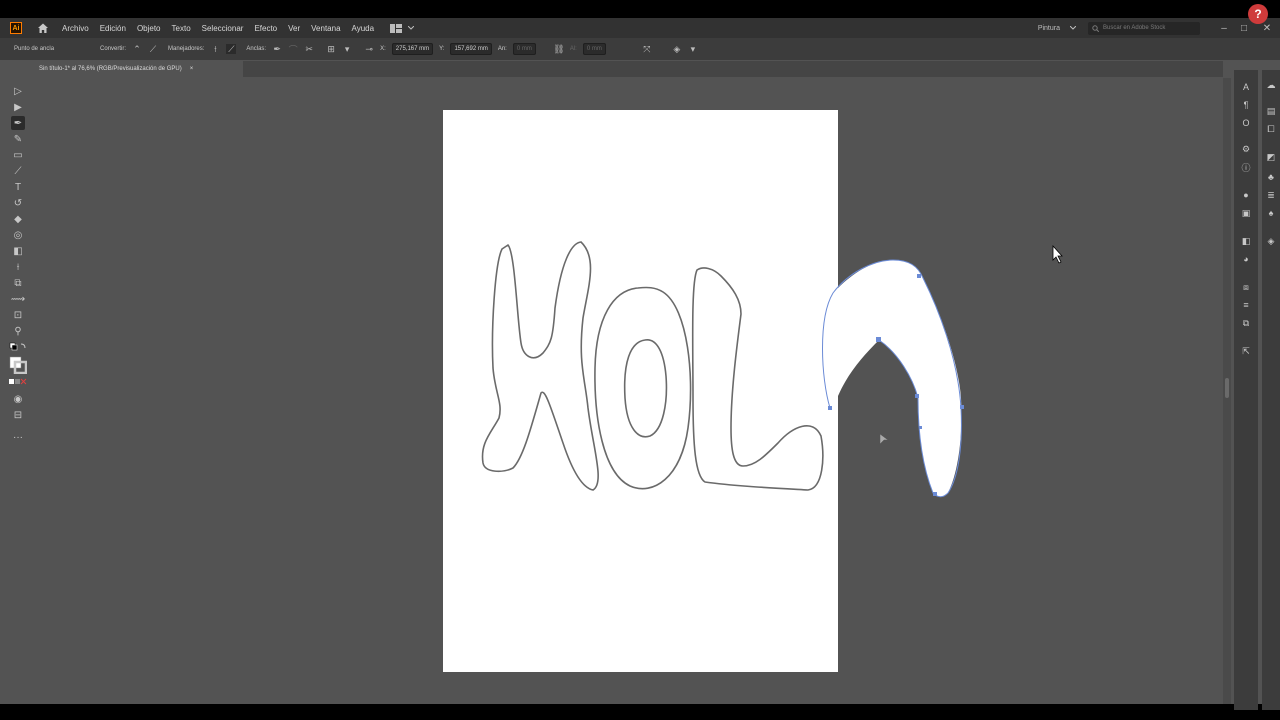 The image size is (1280, 720). What do you see at coordinates (1246, 305) in the screenshot?
I see `align-panel-icon: ≡` at bounding box center [1246, 305].